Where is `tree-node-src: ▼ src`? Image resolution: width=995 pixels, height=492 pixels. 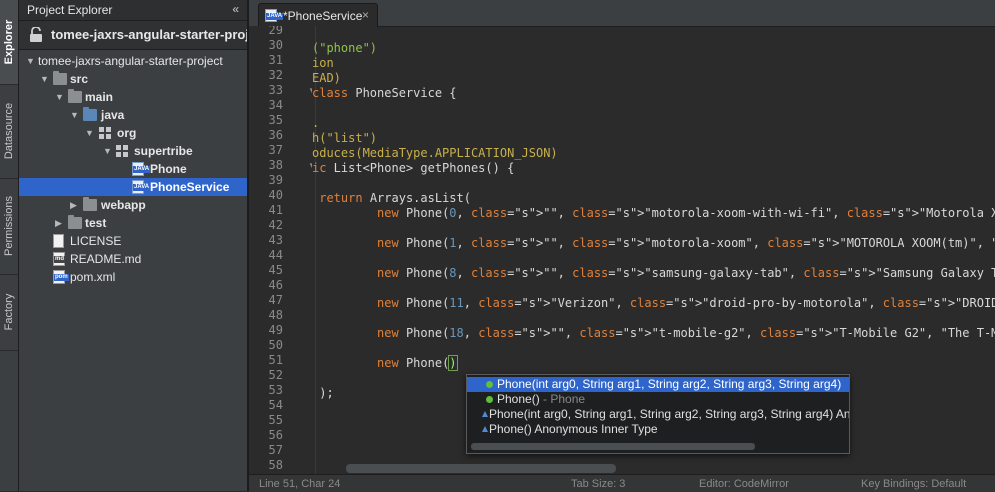
tree-node-src: ▼ src is located at coordinates (133, 79).